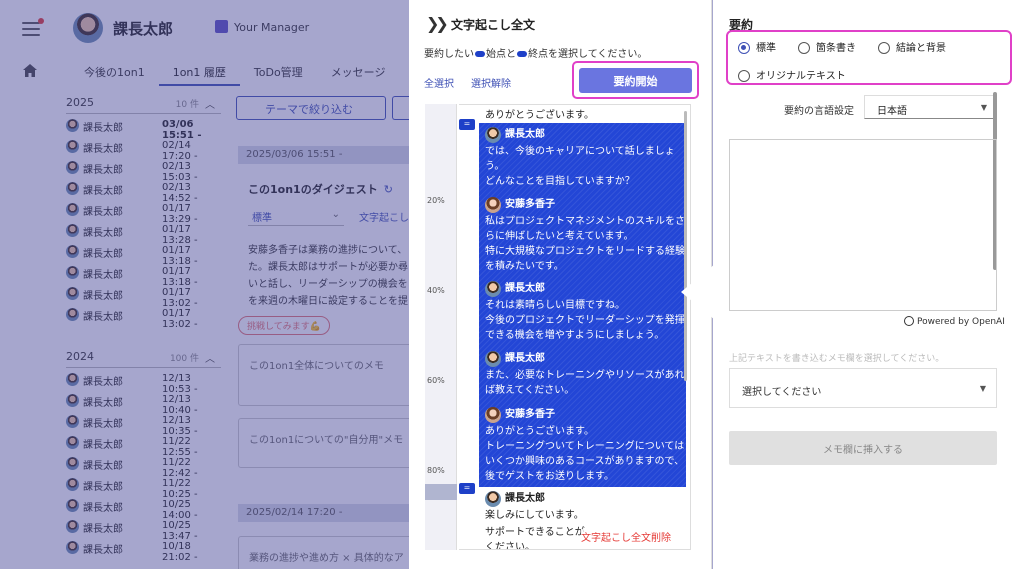 The height and width of the screenshot is (569, 1024). What do you see at coordinates (585, 158) in the screenshot?
I see `transcript-message: 課長太郎では、今後のキャリアについて話しましょ う。どんなことを目指していますか？` at bounding box center [585, 158].